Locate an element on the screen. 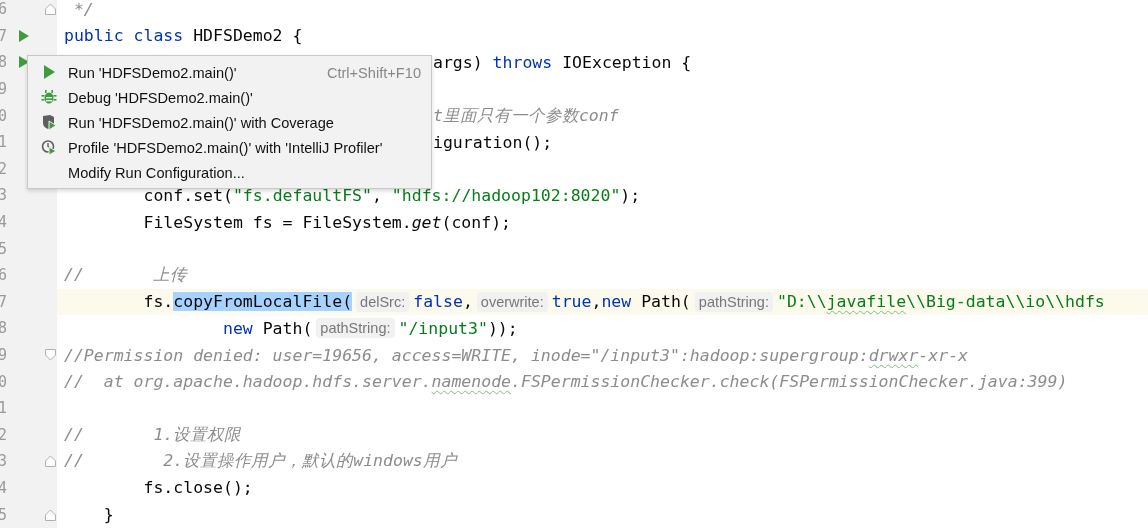  code-comment: //Permission denied: user=19656, access=WRITE, inode="/input3":hadoop:supergroup: is located at coordinates (466, 355).